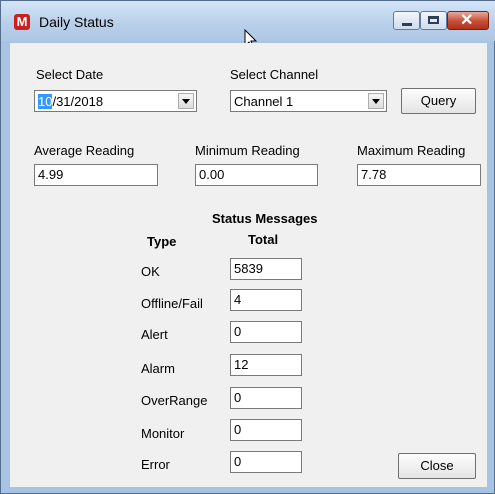 The height and width of the screenshot is (494, 495). What do you see at coordinates (84, 150) in the screenshot?
I see `average-reading-label: Average Reading` at bounding box center [84, 150].